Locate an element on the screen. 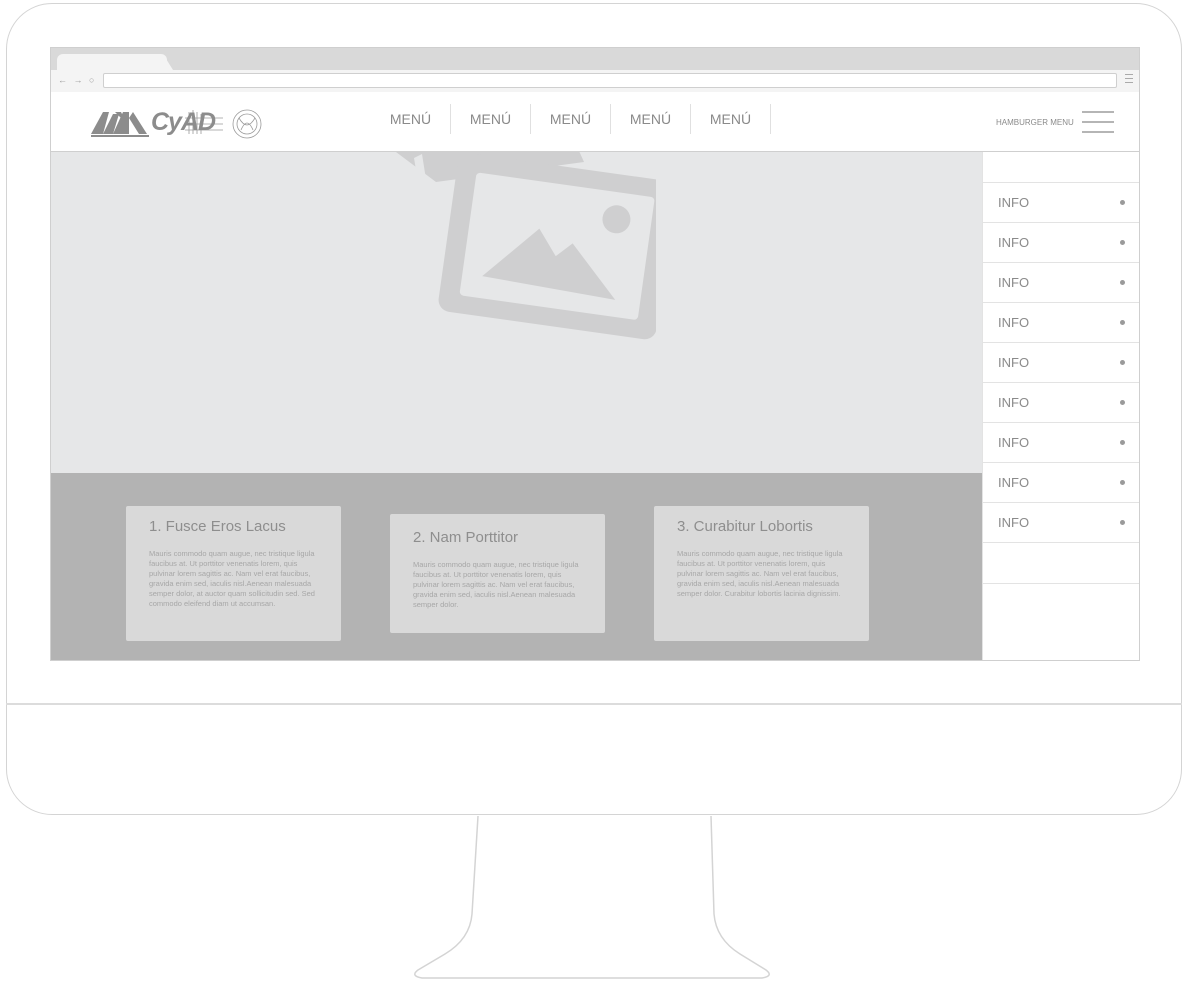 The width and height of the screenshot is (1186, 982). browser-nav-icons: ← → ○ is located at coordinates (77, 80).